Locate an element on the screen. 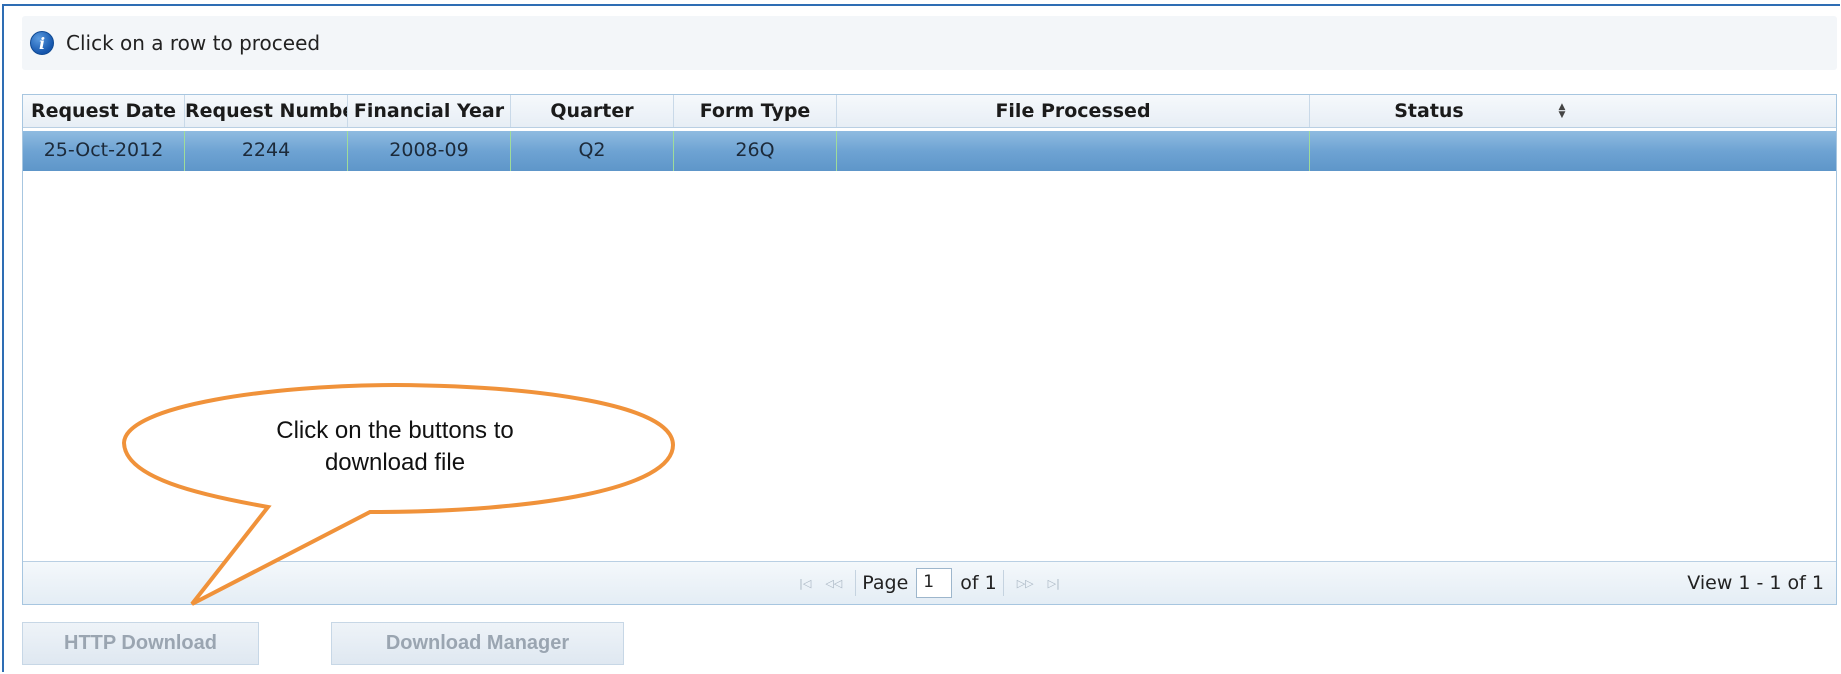 This screenshot has width=1841, height=674. pager: |◁ ◁◁ Page 1 of 1 ▷▷ ▷| View 1 - 1 of 1 is located at coordinates (929, 582).